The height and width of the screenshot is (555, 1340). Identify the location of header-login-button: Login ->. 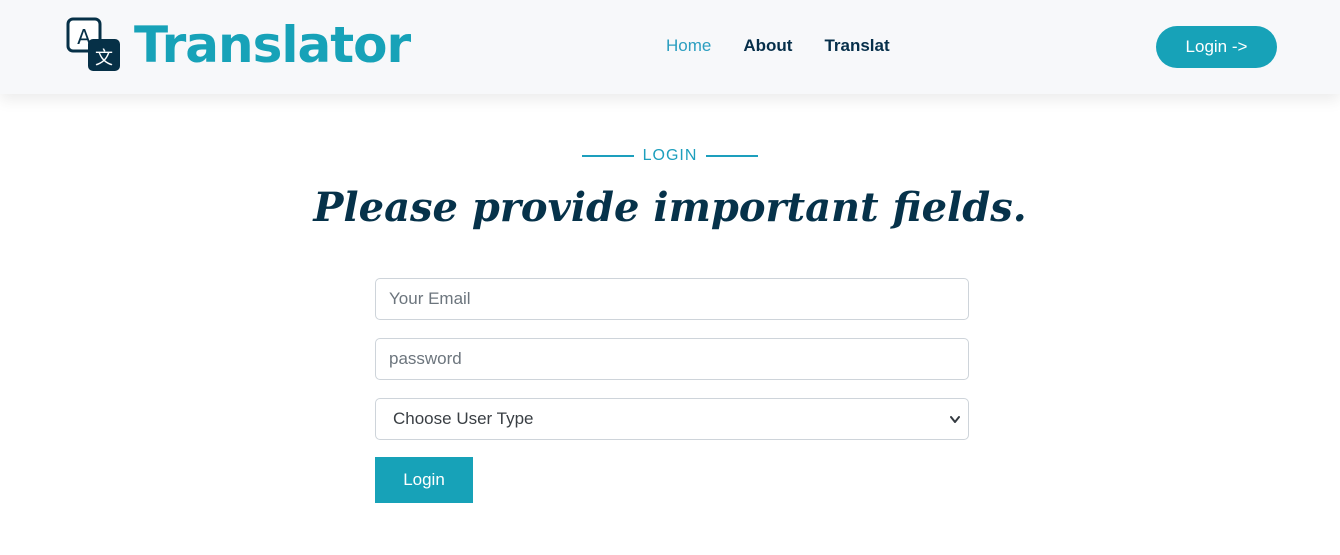
(1216, 47).